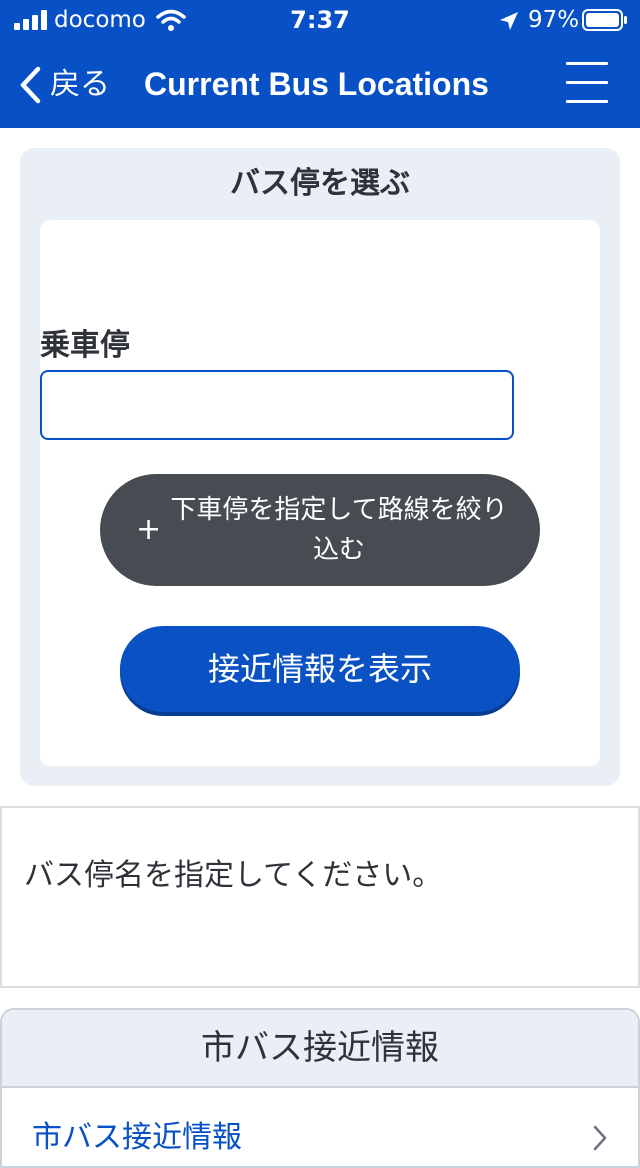 This screenshot has height=1168, width=640. Describe the element at coordinates (30, 85) in the screenshot. I see `chevron-left-icon` at that location.